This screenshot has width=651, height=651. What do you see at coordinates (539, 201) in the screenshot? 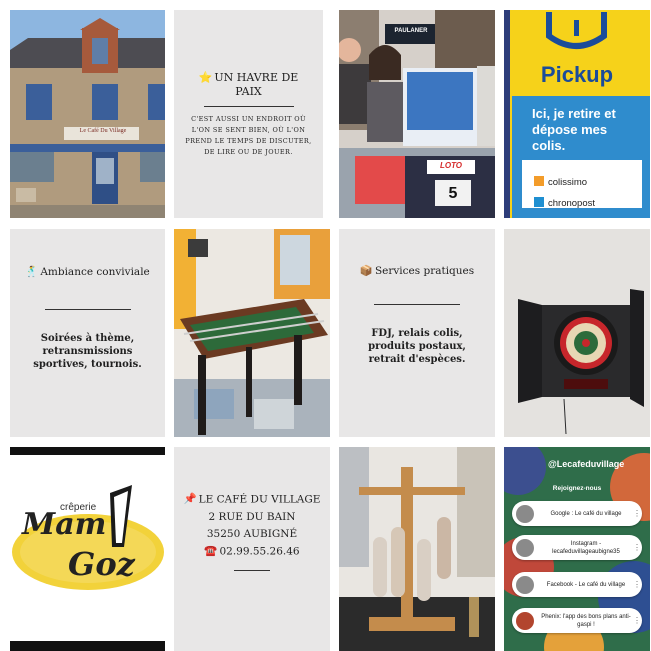
I see `cube-icon` at bounding box center [539, 201].